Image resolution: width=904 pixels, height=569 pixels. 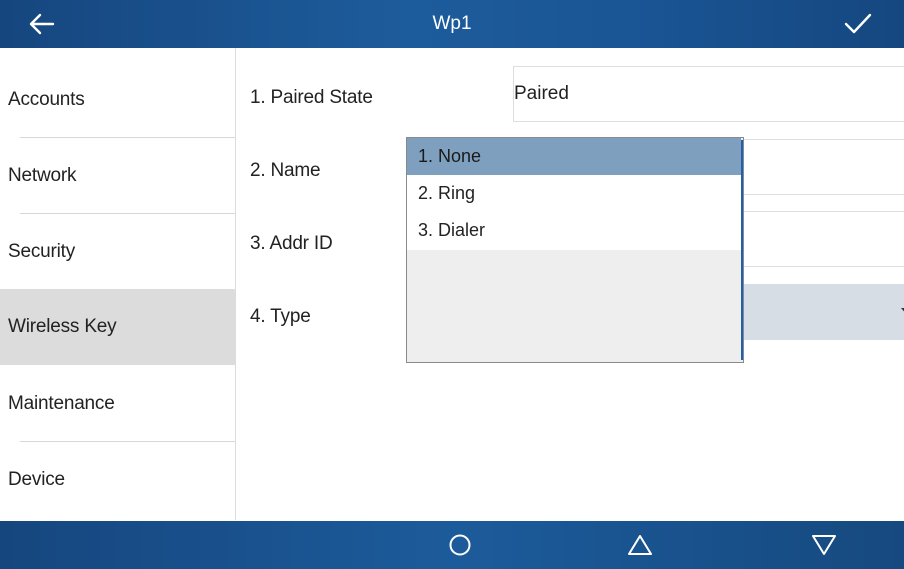 I want to click on sidebar-item-label: Accounts, so click(x=46, y=99).